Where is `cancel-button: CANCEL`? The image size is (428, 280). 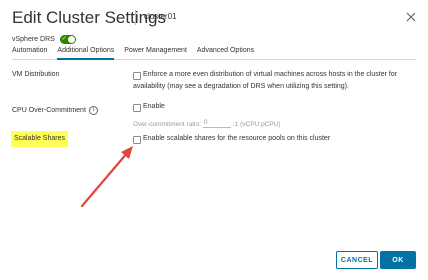 cancel-button: CANCEL is located at coordinates (357, 260).